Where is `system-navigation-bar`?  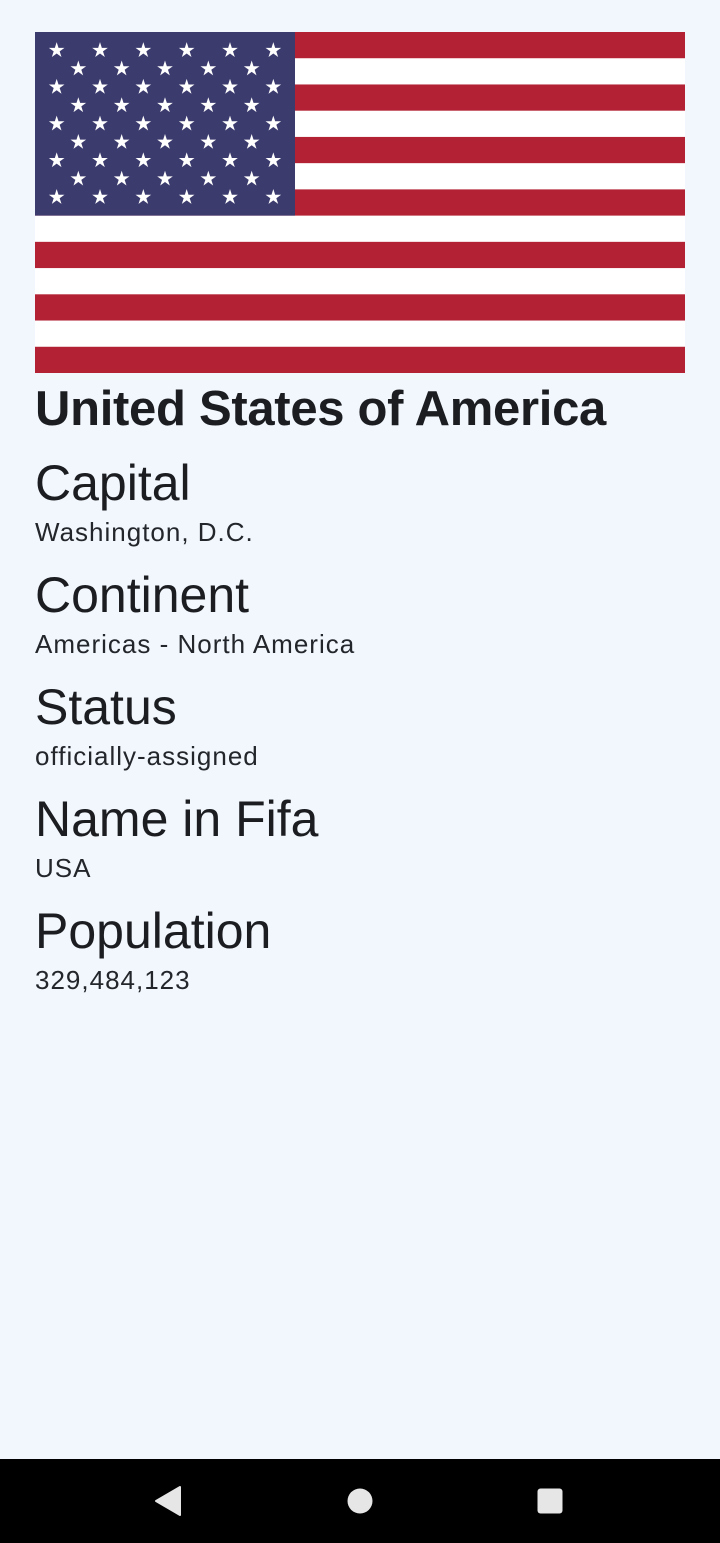
system-navigation-bar is located at coordinates (360, 1501).